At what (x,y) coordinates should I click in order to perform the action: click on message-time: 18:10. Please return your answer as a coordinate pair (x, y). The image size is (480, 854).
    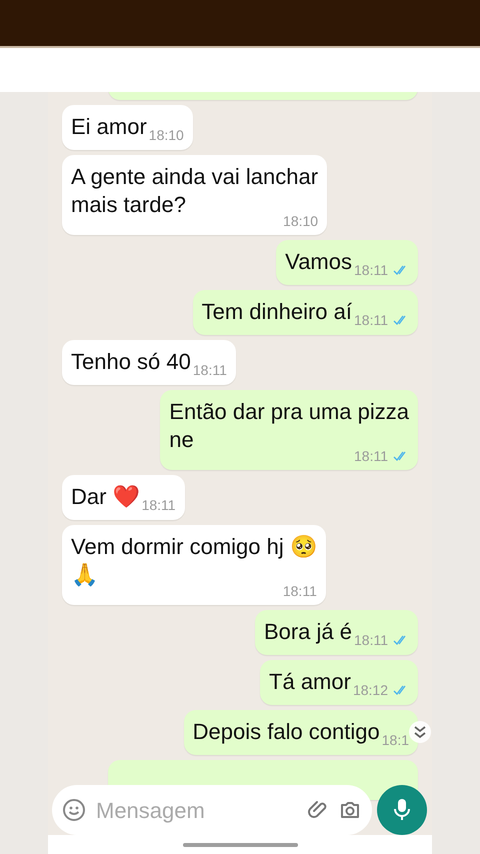
    Looking at the image, I should click on (166, 135).